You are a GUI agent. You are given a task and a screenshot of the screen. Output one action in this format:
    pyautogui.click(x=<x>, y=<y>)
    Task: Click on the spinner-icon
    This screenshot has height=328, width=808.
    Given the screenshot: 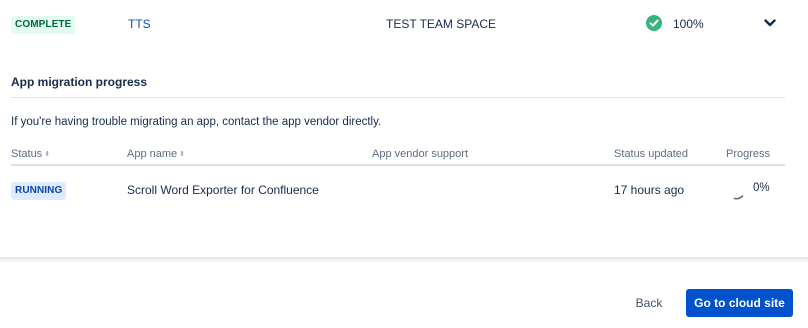 What is the action you would take?
    pyautogui.click(x=738, y=197)
    